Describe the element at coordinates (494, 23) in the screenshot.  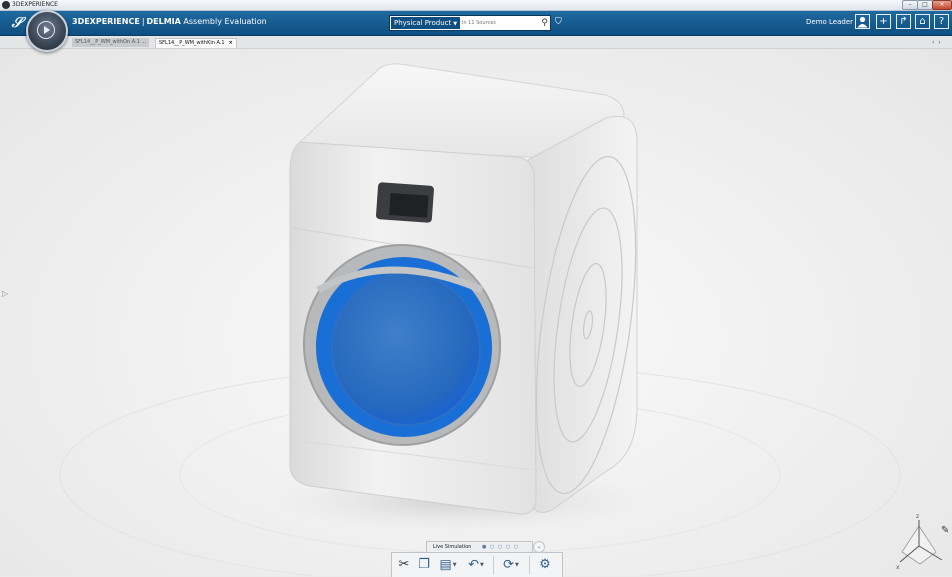
I see `search-input` at that location.